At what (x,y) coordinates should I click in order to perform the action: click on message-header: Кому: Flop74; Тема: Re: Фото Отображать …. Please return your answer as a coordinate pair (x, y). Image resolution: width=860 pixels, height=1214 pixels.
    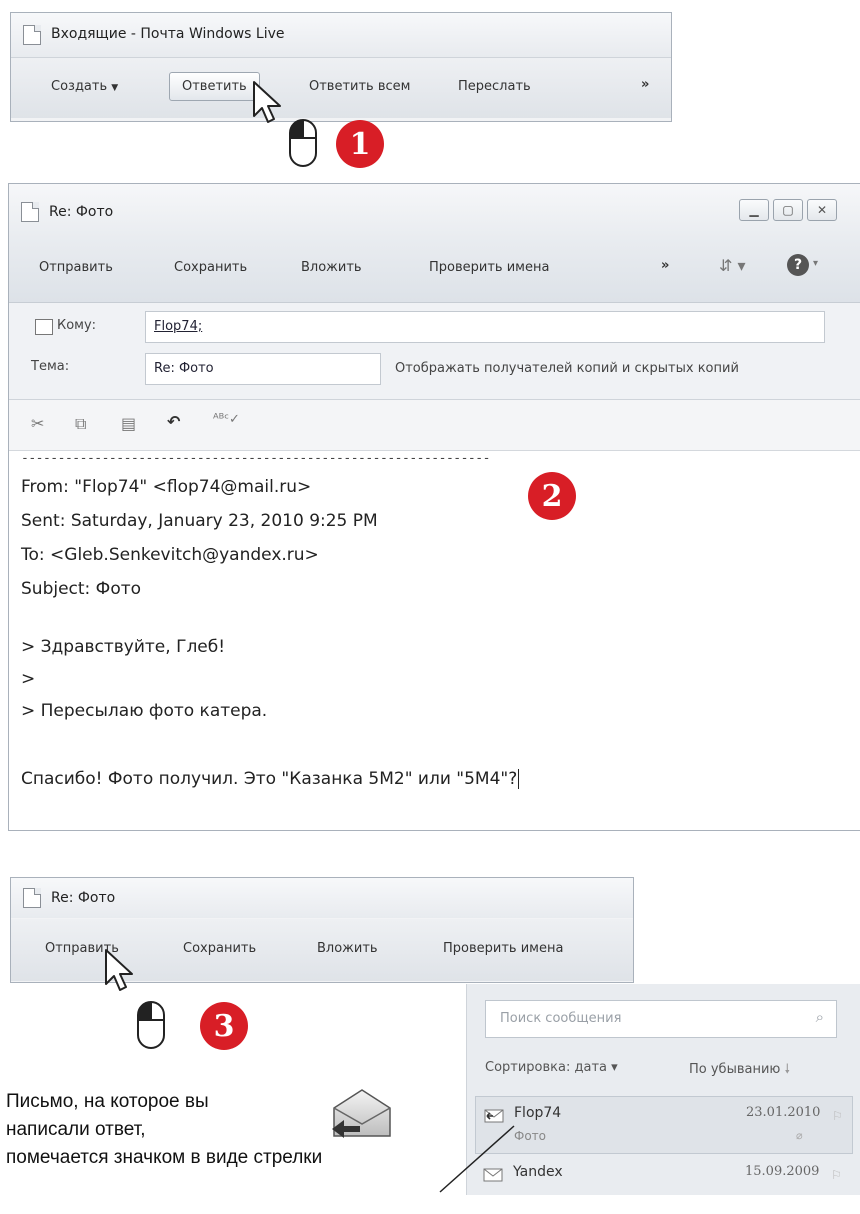
    Looking at the image, I should click on (434, 351).